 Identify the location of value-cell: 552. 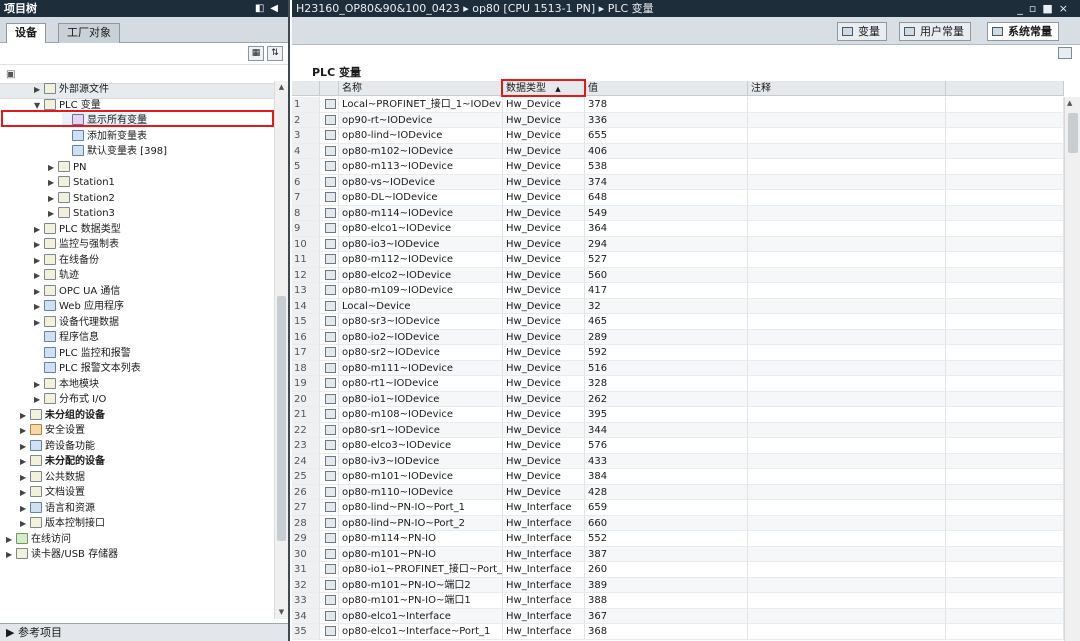
(666, 539).